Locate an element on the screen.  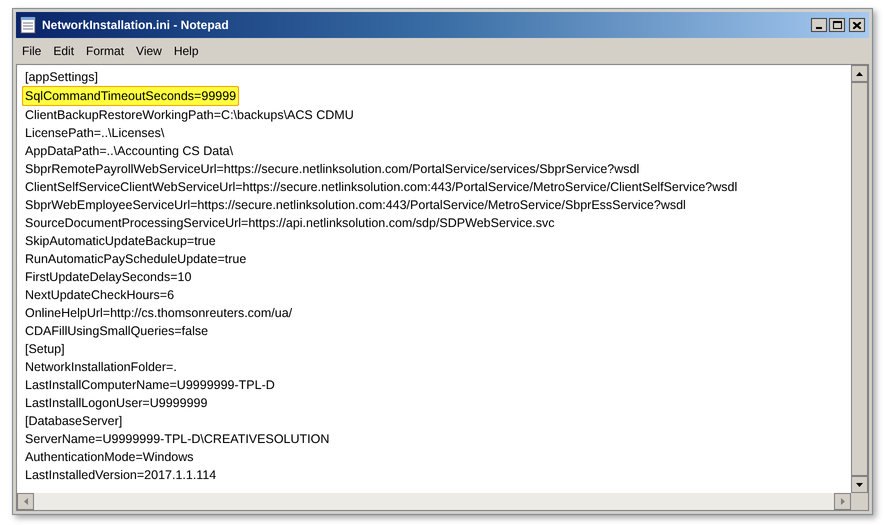
close-icon is located at coordinates (857, 25).